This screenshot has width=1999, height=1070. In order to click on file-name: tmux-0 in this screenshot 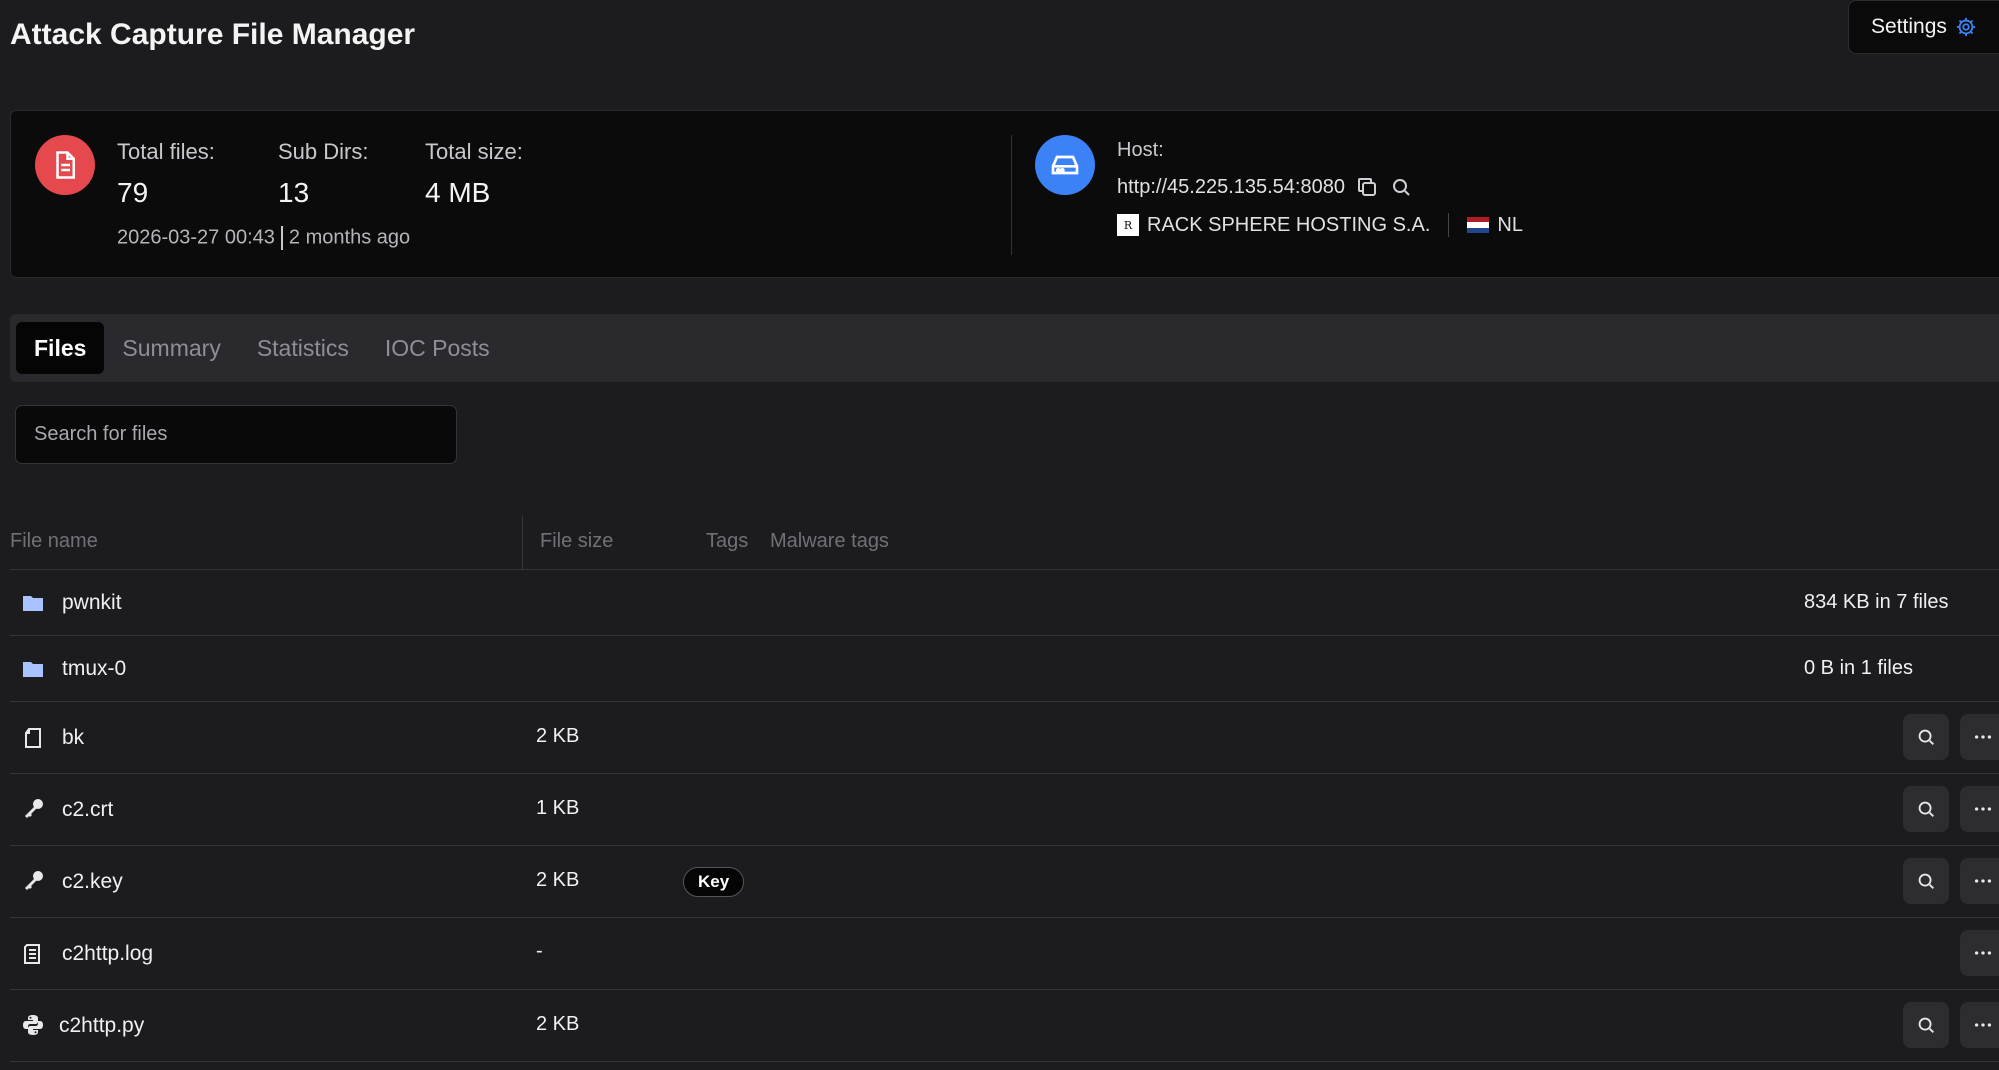, I will do `click(94, 669)`.